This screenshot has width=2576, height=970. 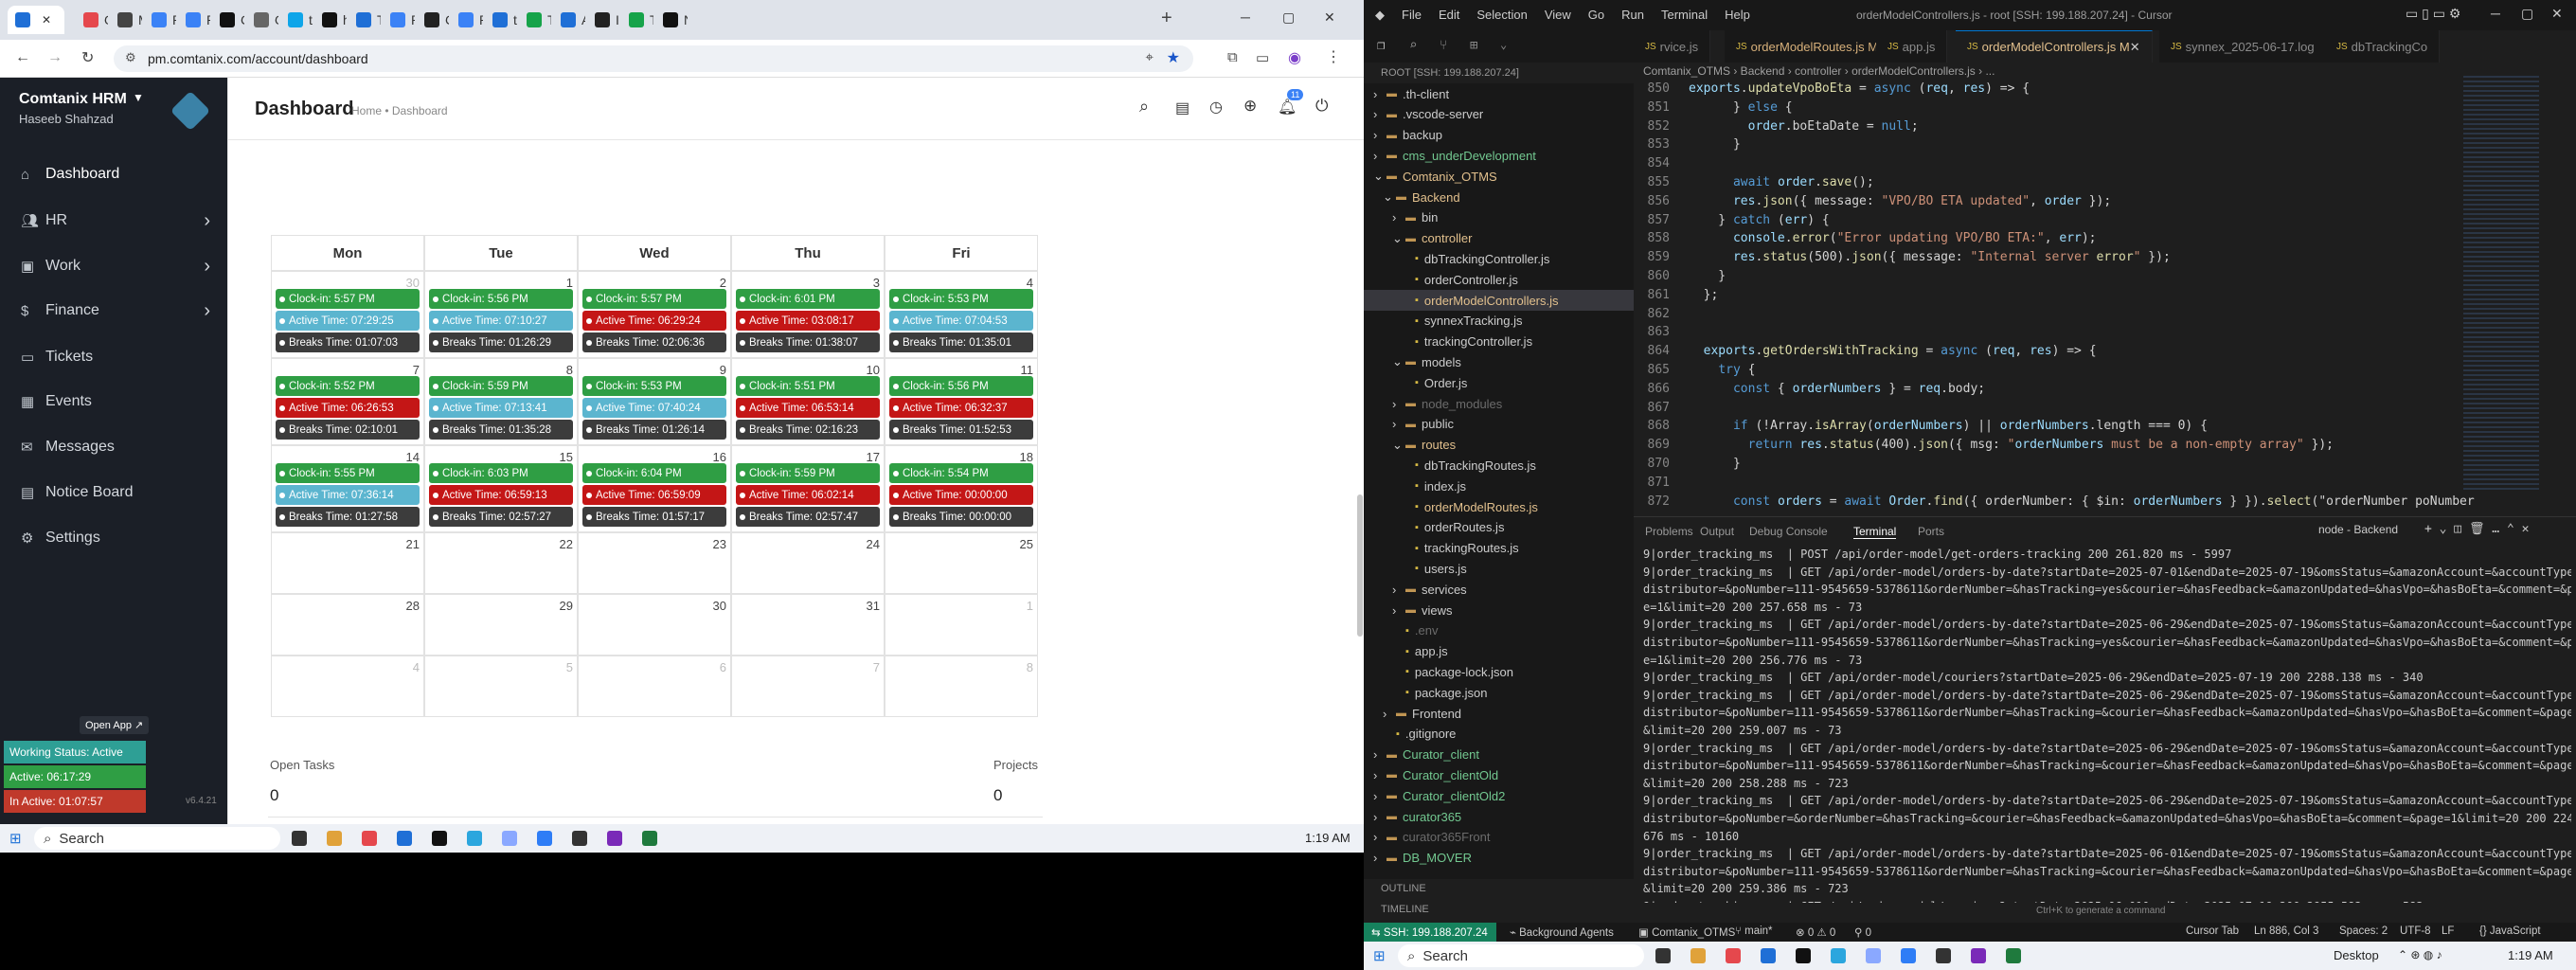 What do you see at coordinates (654, 430) in the screenshot?
I see `breaks-time-event: Breaks Time: 01:26:14` at bounding box center [654, 430].